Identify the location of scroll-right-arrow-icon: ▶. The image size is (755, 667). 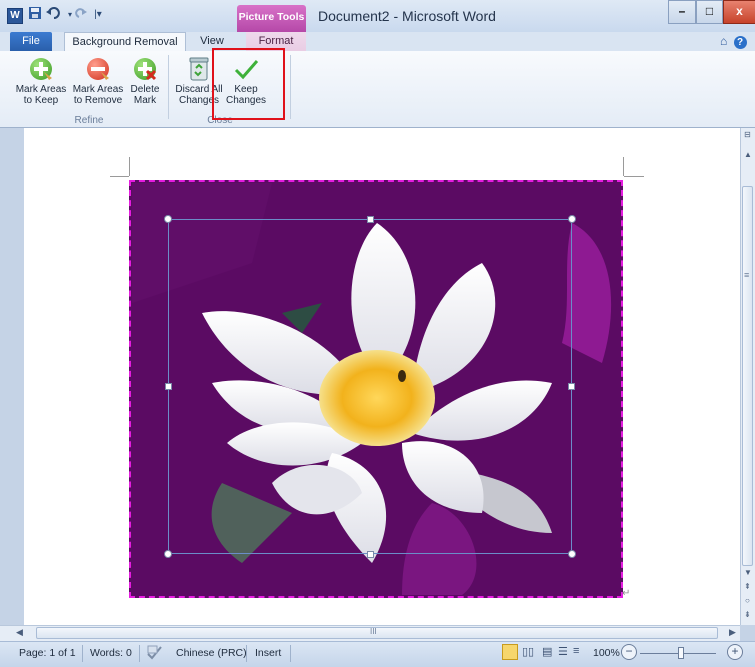
(732, 632).